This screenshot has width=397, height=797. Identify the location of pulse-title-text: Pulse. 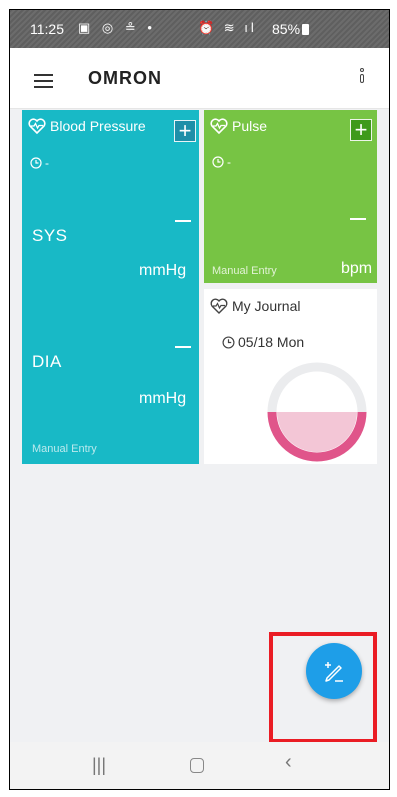
(250, 126).